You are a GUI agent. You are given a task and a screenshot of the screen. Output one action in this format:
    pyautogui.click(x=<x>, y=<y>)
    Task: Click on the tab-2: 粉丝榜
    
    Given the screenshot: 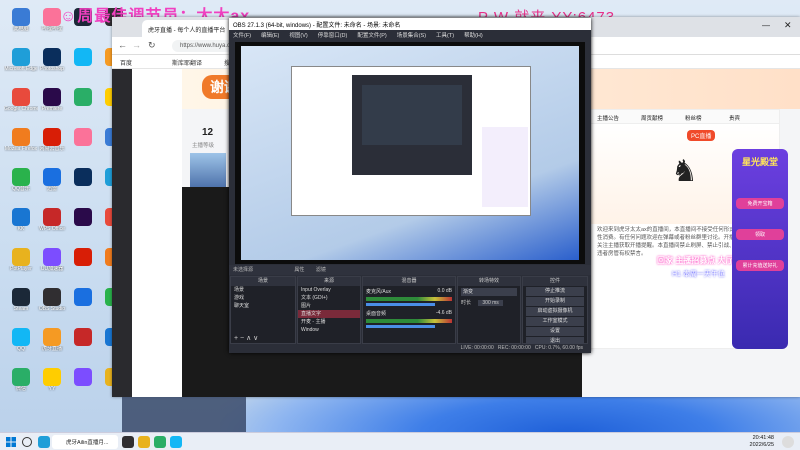 What is the action you would take?
    pyautogui.click(x=693, y=118)
    